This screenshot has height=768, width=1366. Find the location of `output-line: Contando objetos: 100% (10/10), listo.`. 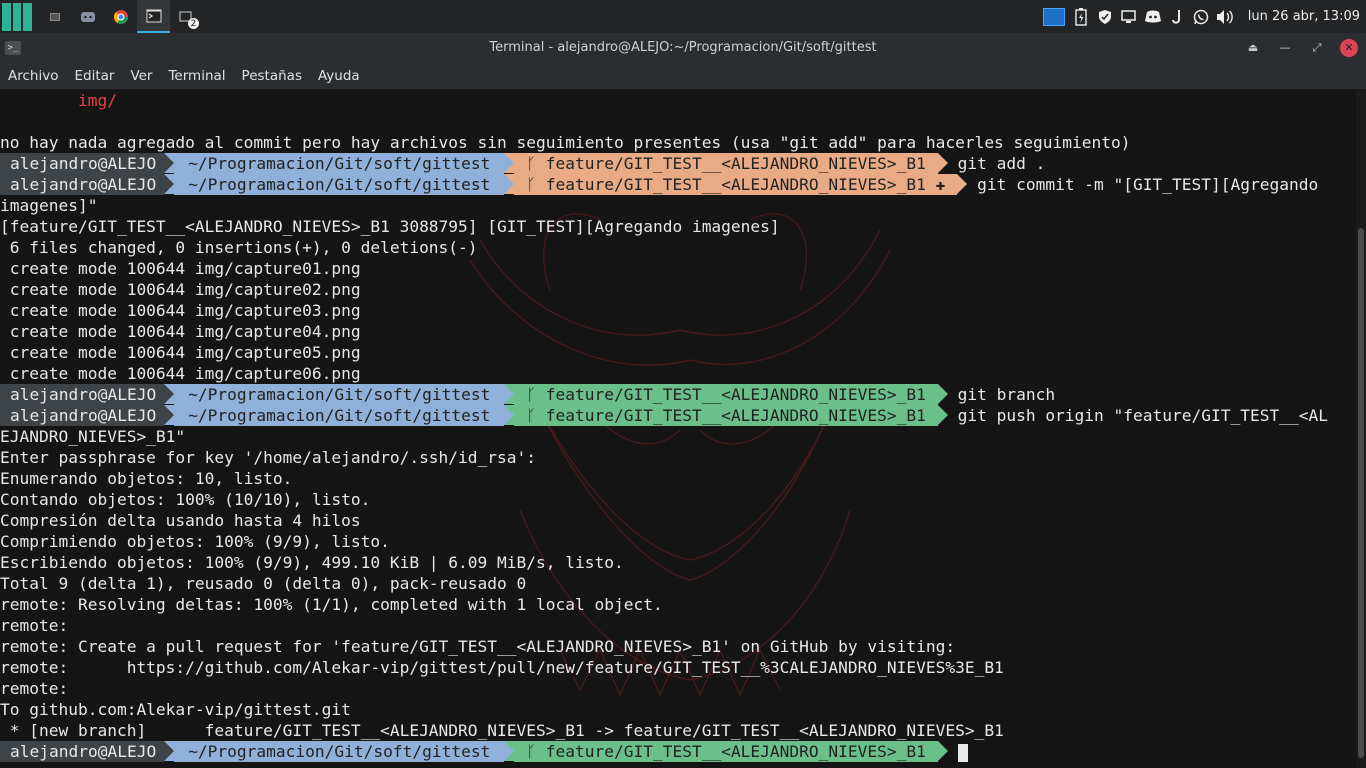

output-line: Contando objetos: 100% (10/10), listo. is located at coordinates (185, 499).